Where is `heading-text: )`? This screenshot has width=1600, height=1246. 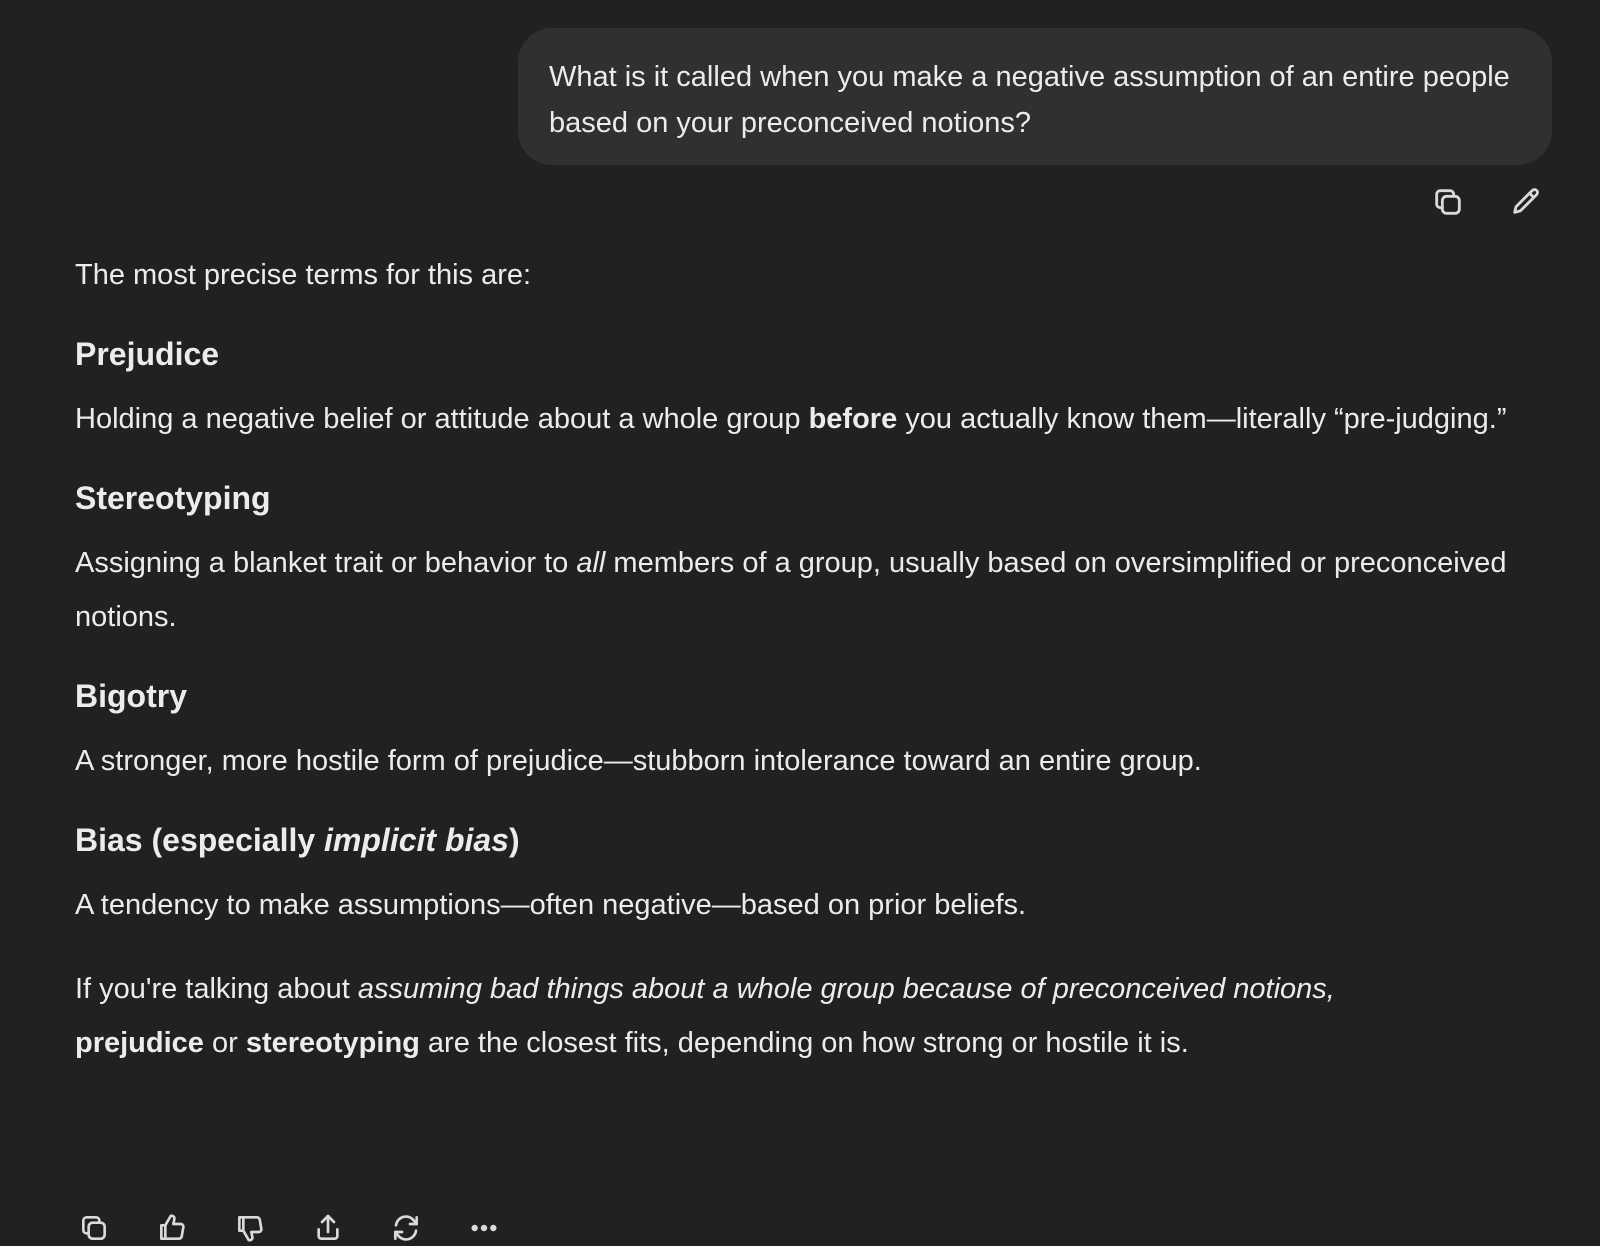
heading-text: ) is located at coordinates (514, 840).